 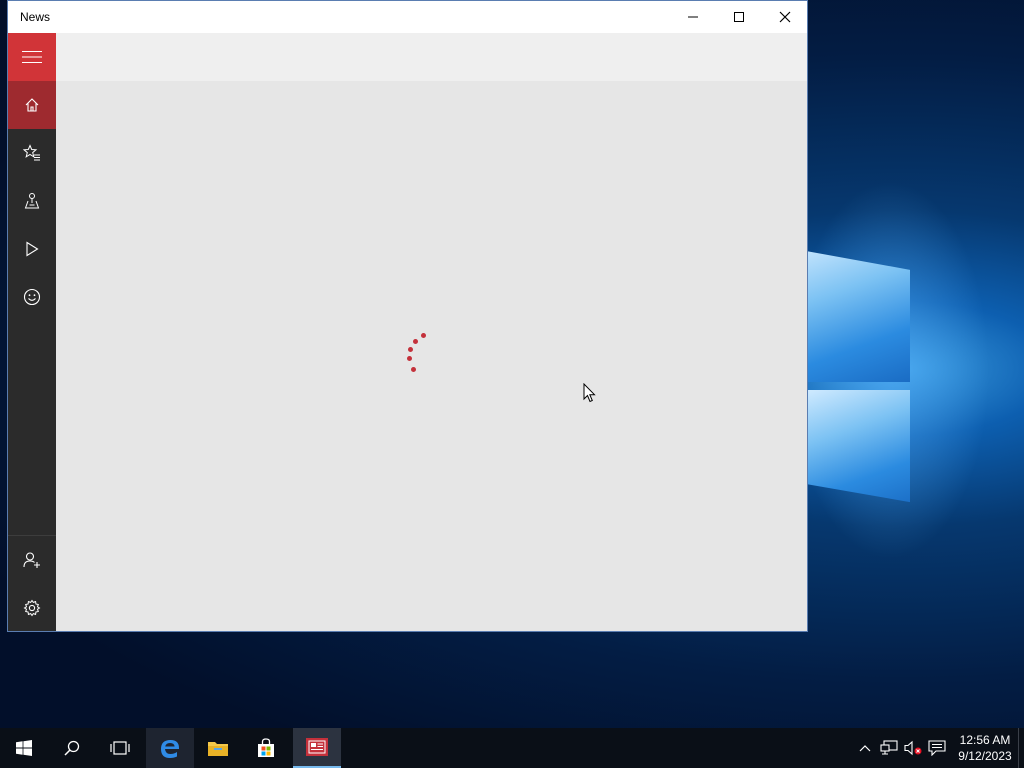 I want to click on edge-icon, so click(x=170, y=749).